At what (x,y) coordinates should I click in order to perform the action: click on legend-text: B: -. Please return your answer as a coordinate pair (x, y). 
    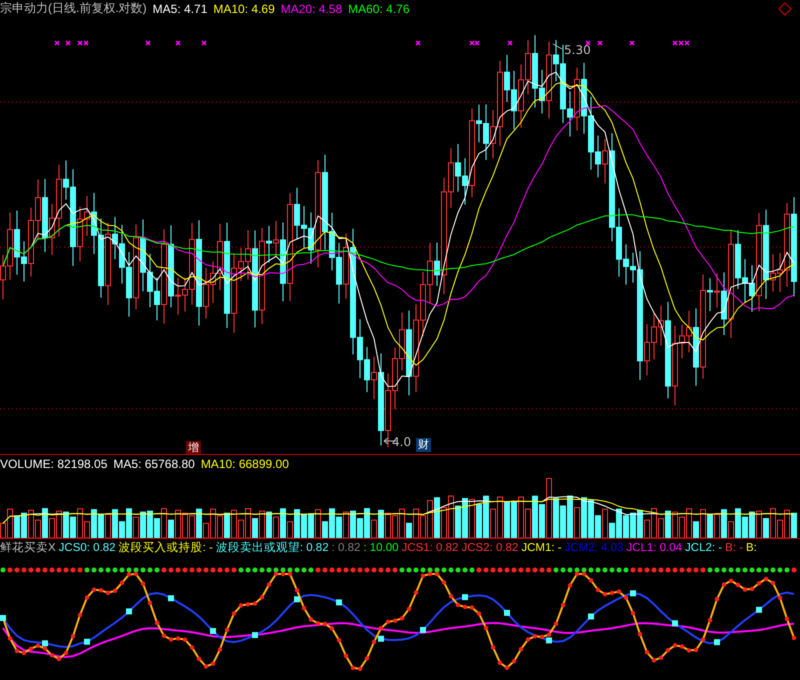
    Looking at the image, I should click on (734, 548).